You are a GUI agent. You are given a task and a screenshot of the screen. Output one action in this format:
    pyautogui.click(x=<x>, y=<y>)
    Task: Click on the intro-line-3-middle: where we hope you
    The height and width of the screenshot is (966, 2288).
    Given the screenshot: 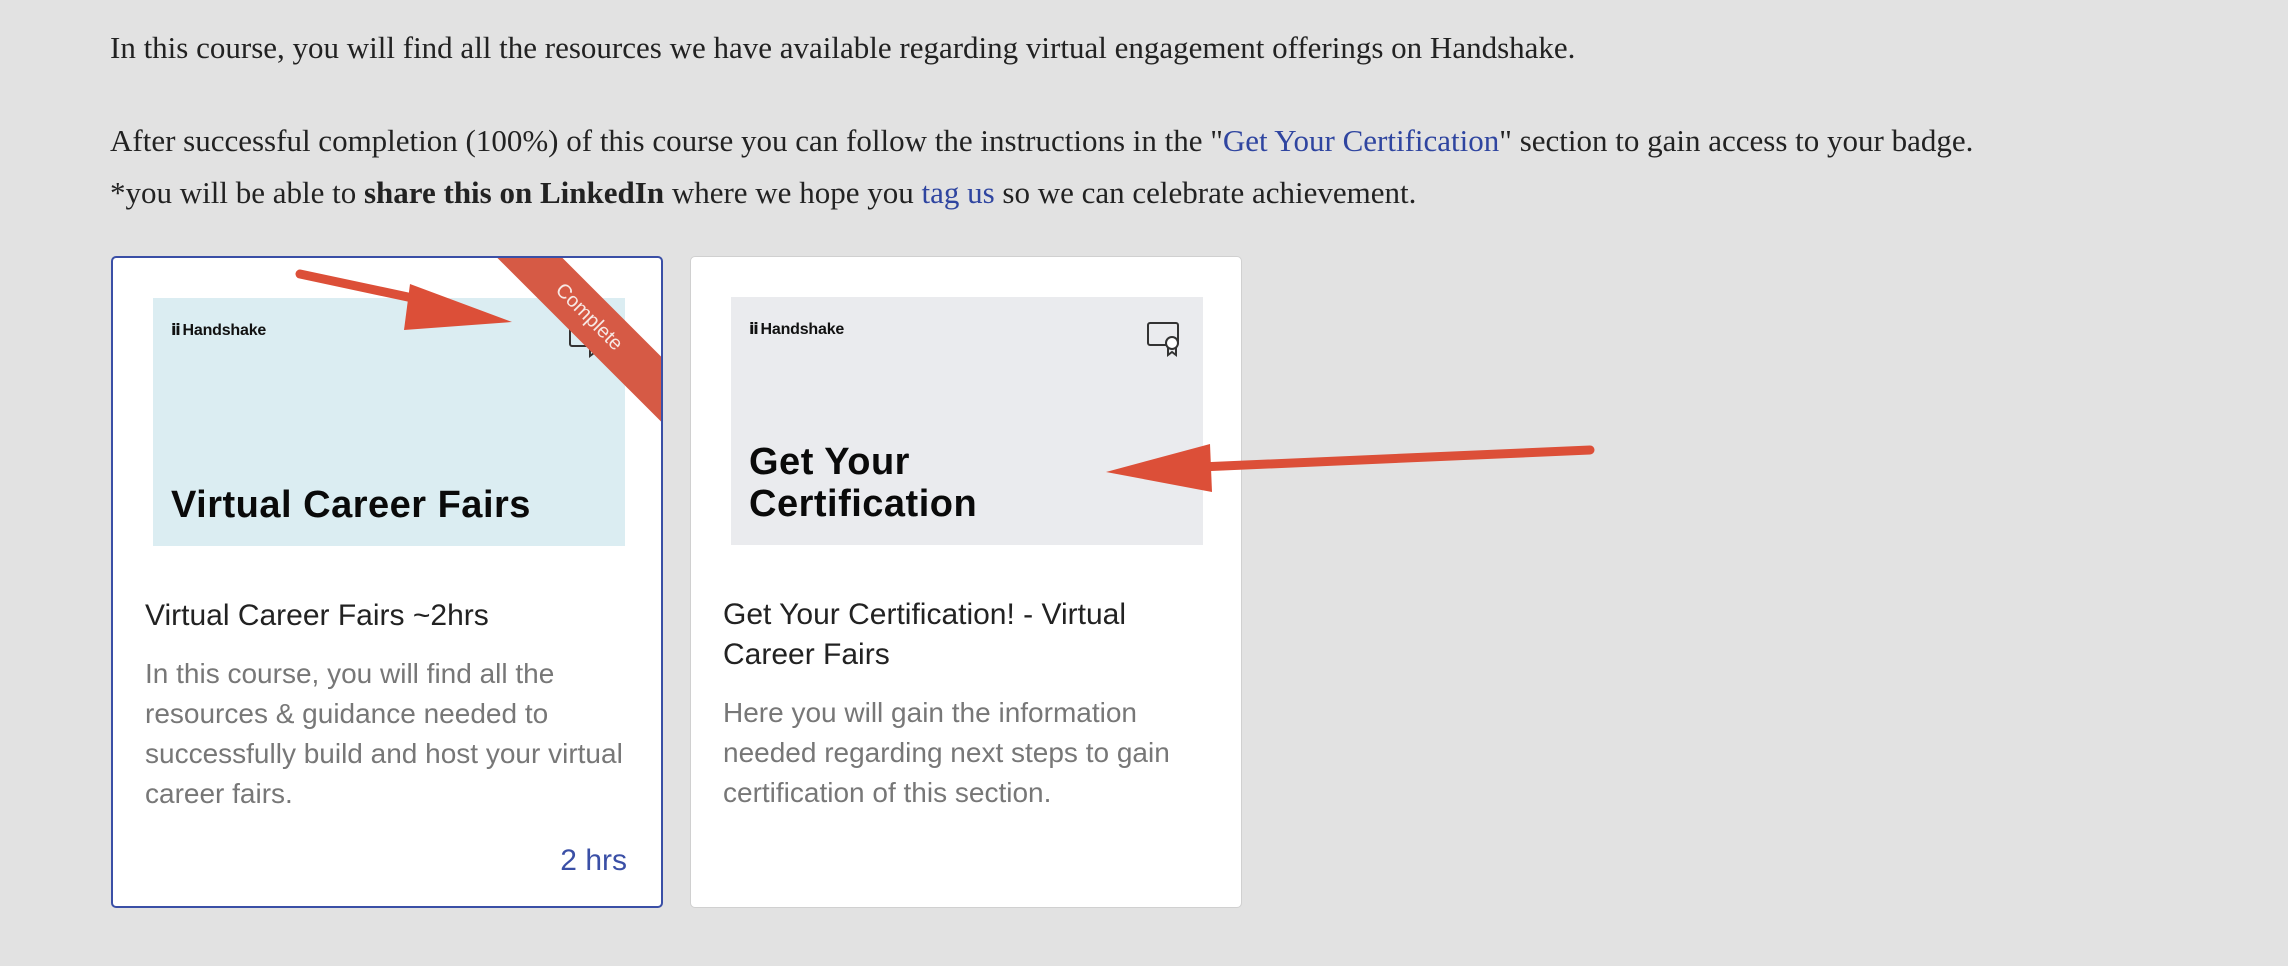 What is the action you would take?
    pyautogui.click(x=793, y=192)
    